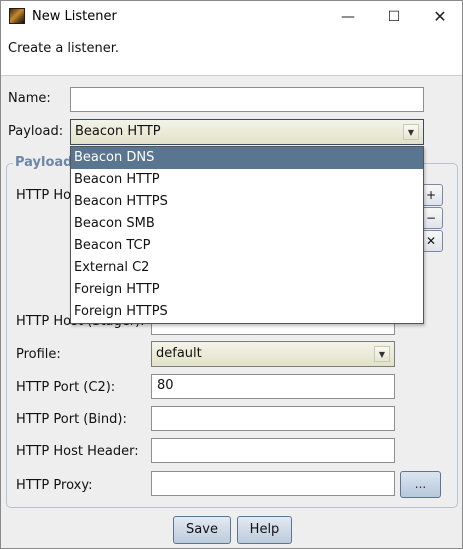 The image size is (463, 549). I want to click on http-port-bind-label: HTTP Port (Bind):, so click(71, 419).